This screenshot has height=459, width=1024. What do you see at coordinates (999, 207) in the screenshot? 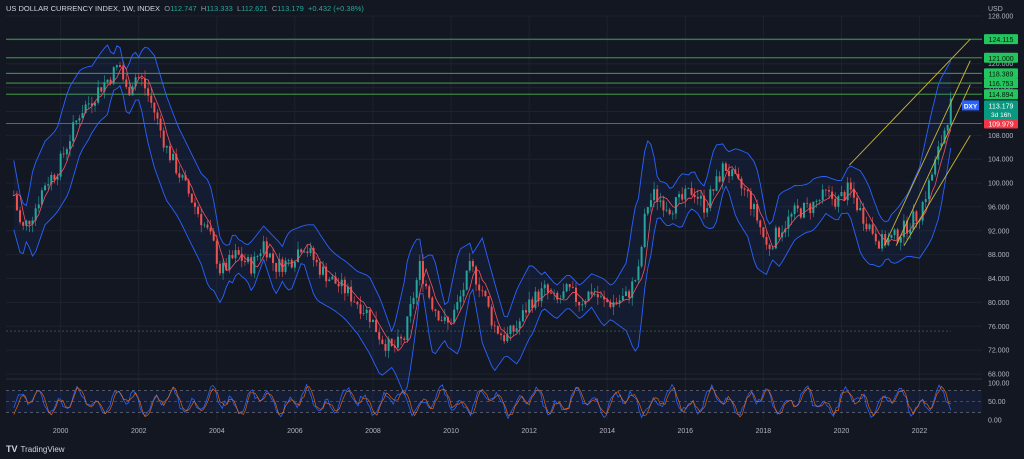
I see `price-tick-label: 96.000` at bounding box center [999, 207].